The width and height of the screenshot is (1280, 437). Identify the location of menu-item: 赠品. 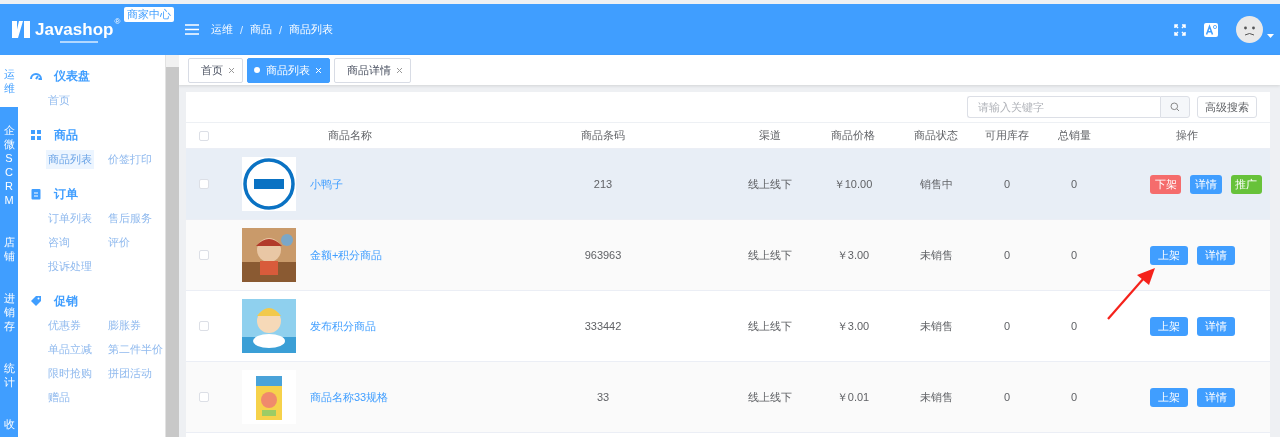
(59, 397).